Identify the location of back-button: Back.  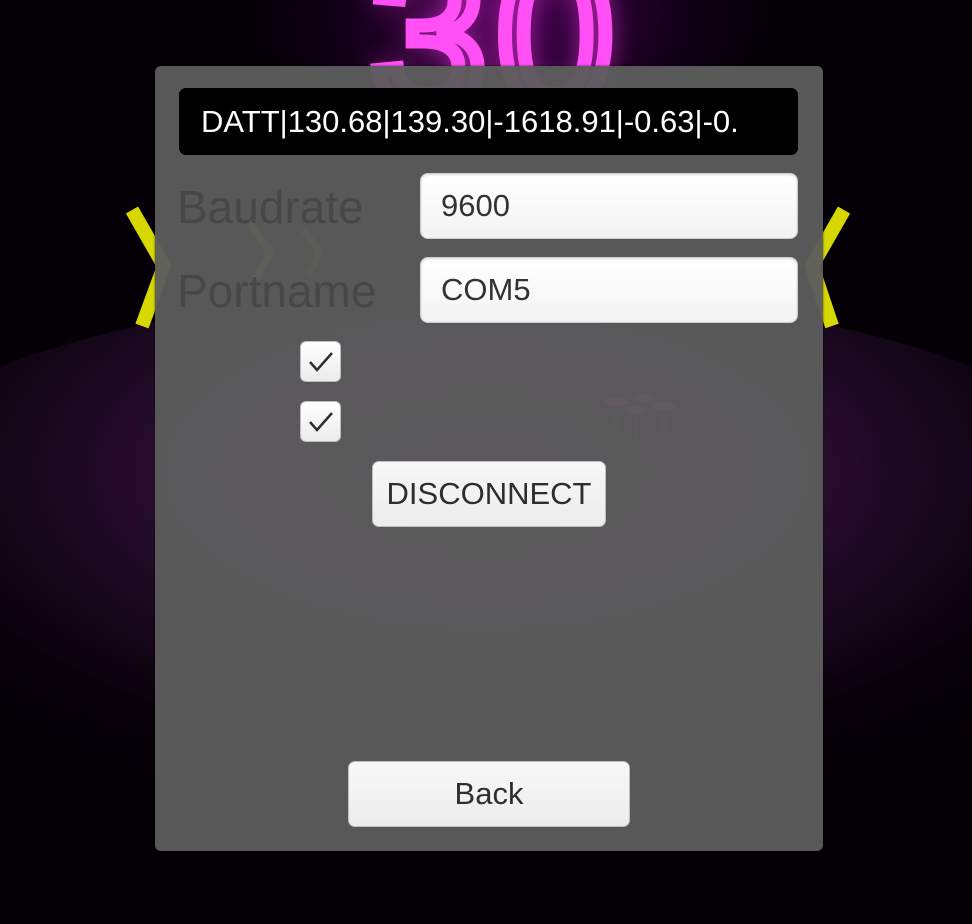
(489, 794).